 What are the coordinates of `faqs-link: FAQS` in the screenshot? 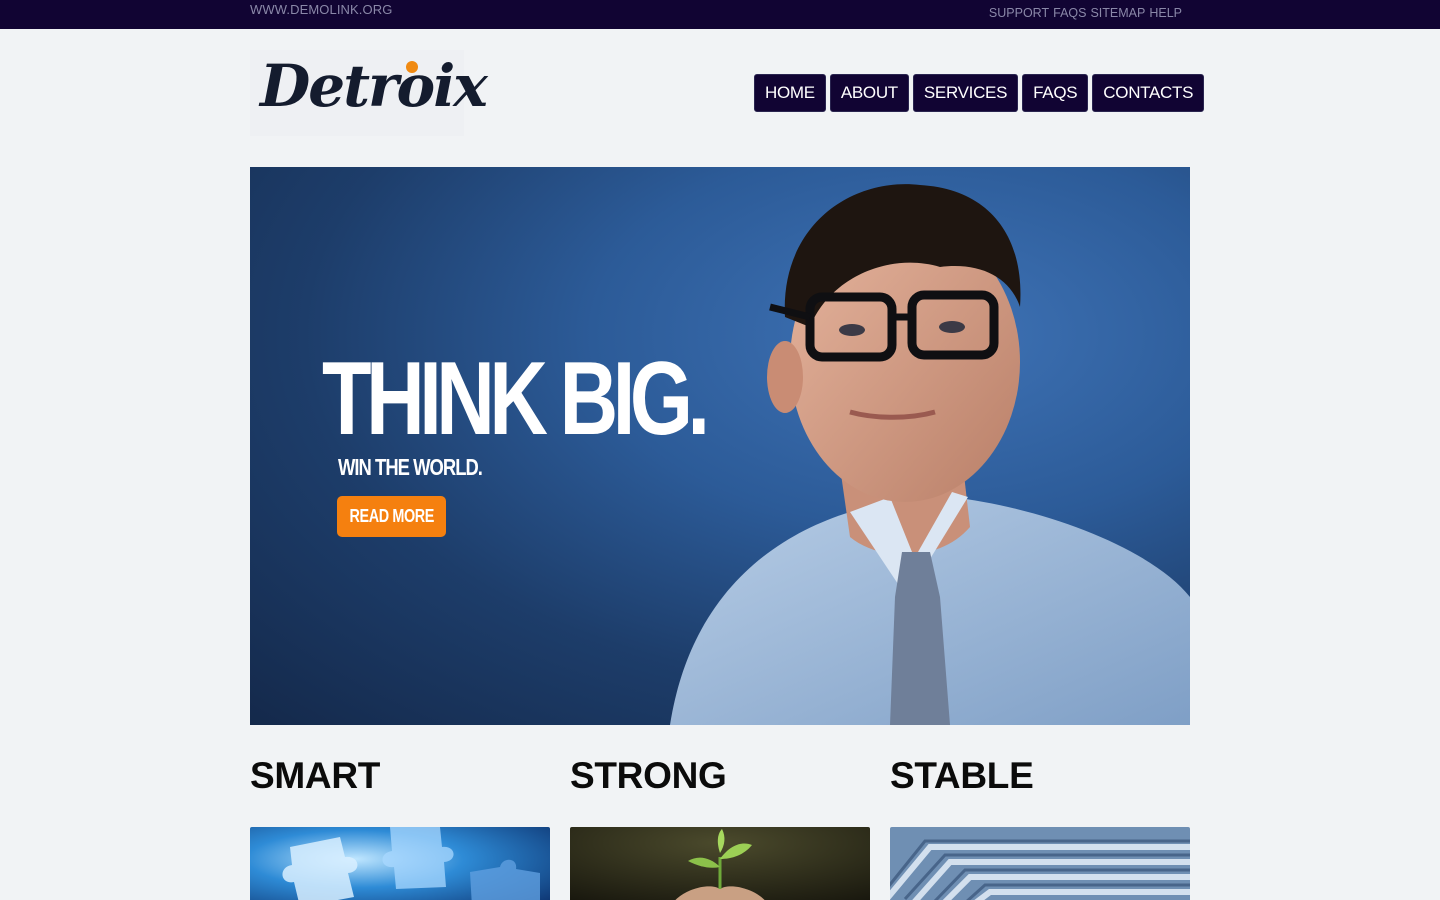 It's located at (1069, 13).